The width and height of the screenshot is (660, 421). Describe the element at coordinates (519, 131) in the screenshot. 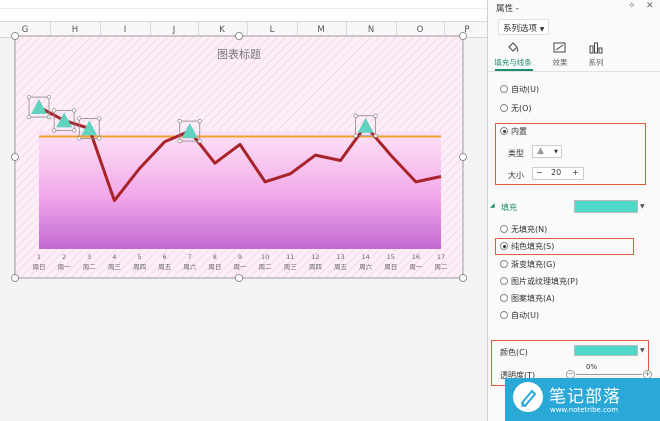

I see `marker-builtin-label: 内置` at that location.